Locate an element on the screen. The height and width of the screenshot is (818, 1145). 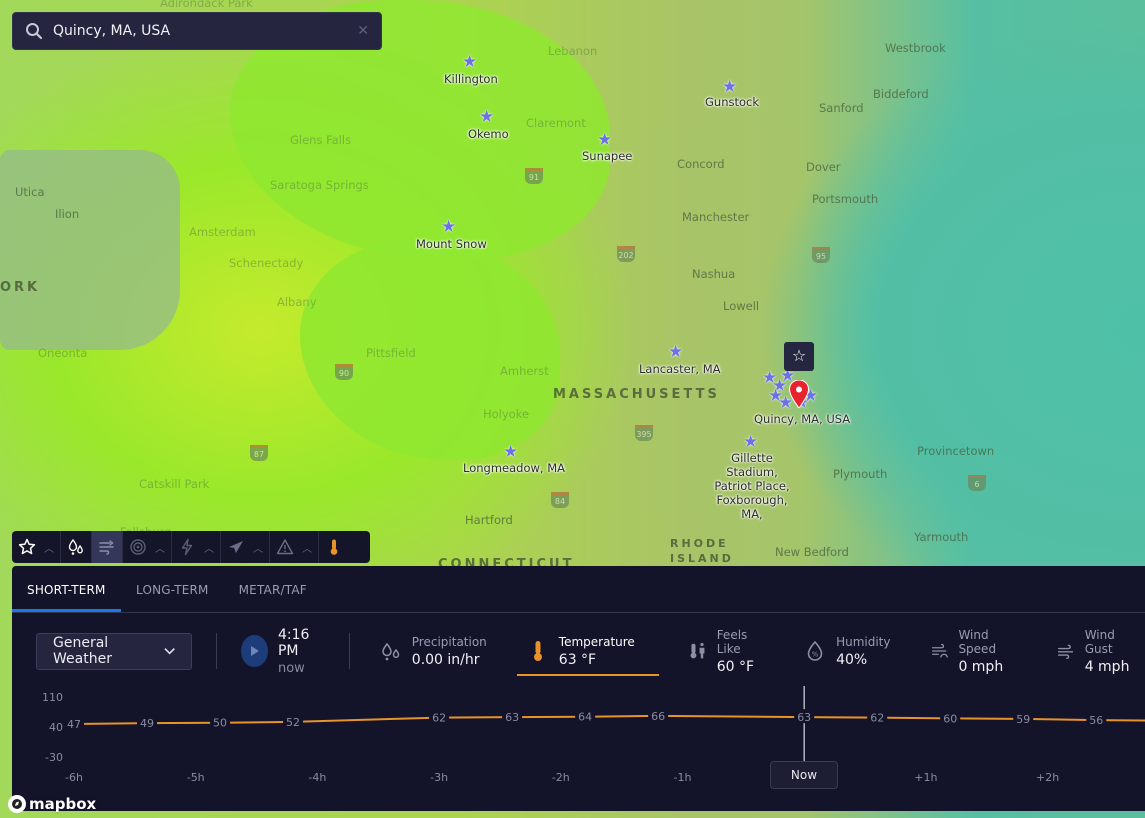
map-city-label: Utica is located at coordinates (30, 192).